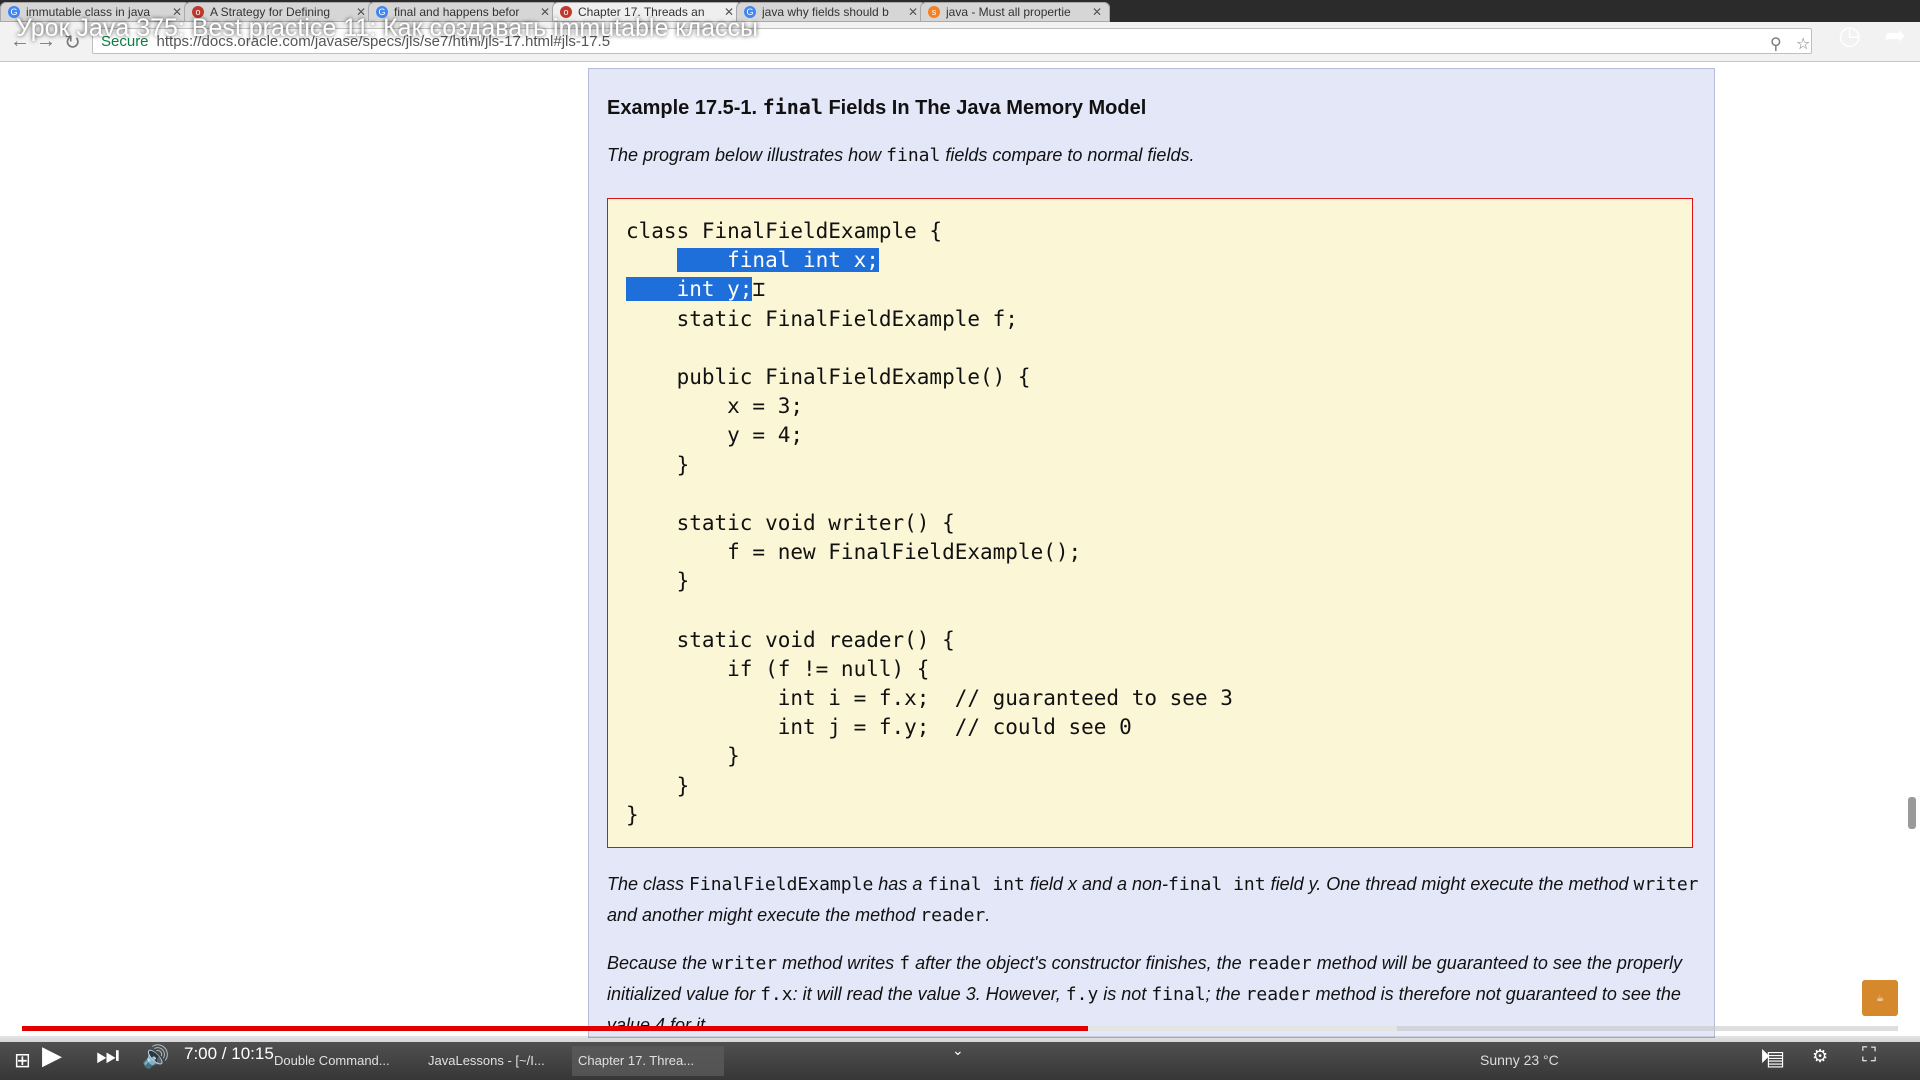  What do you see at coordinates (825, 12) in the screenshot?
I see `tab-label: java why fields should b` at bounding box center [825, 12].